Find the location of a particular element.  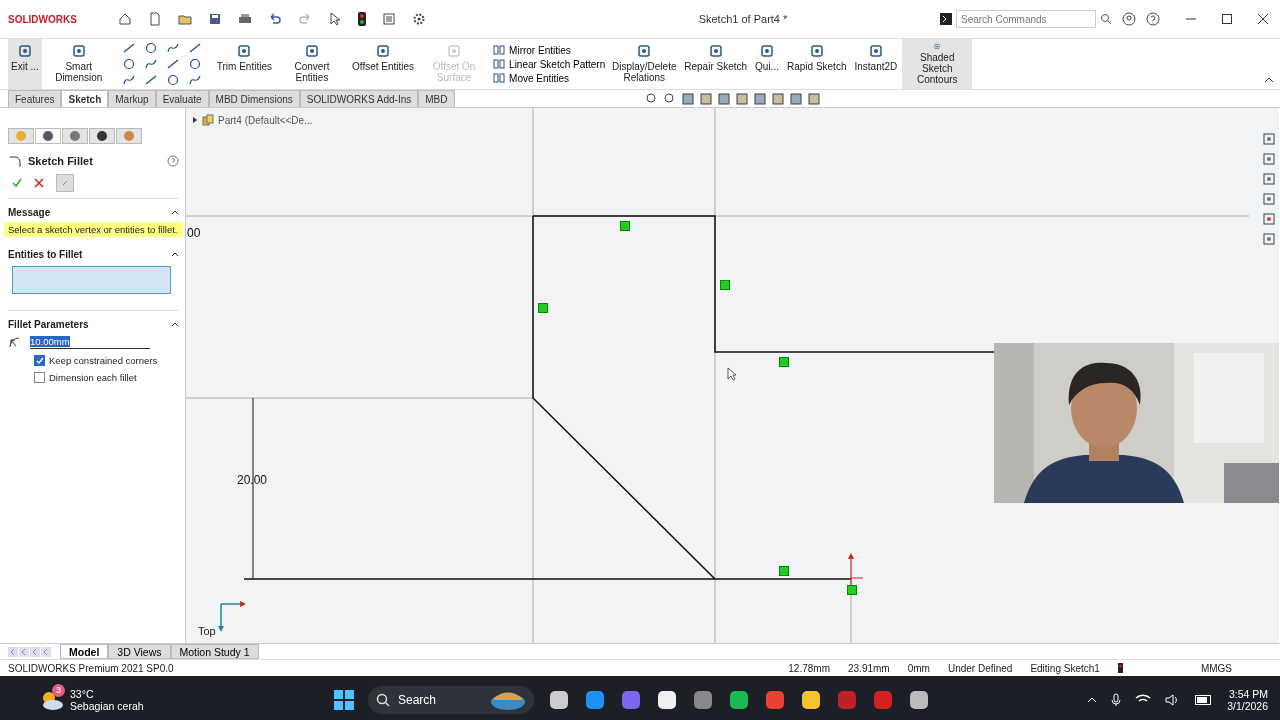

new-document-icon is located at coordinates (155, 19).